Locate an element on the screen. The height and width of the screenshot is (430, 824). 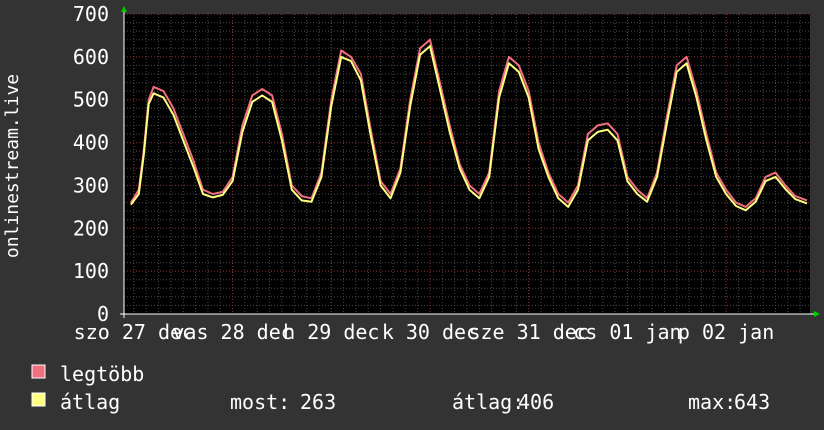
stat-value: 643 is located at coordinates (752, 402).